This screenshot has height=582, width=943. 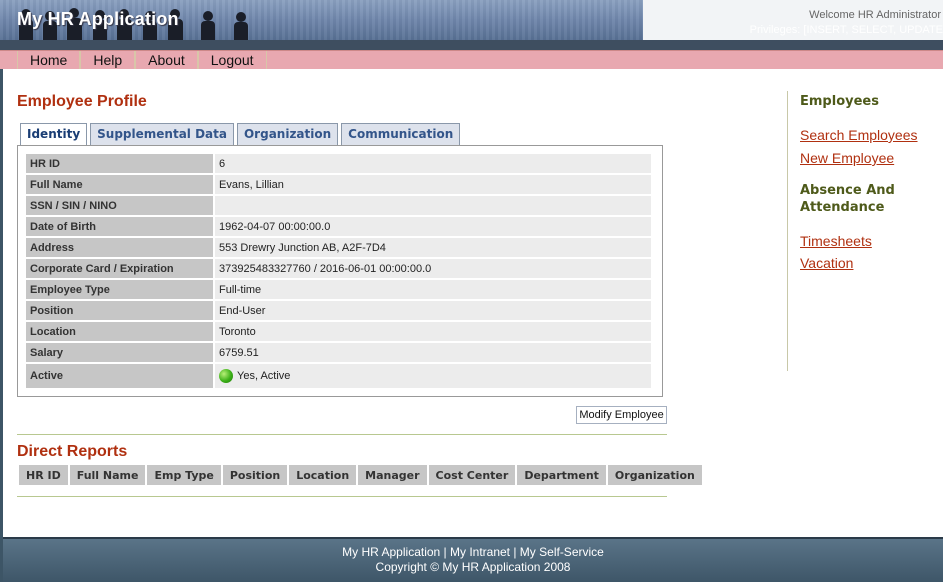 I want to click on column-header: Manager, so click(x=392, y=475).